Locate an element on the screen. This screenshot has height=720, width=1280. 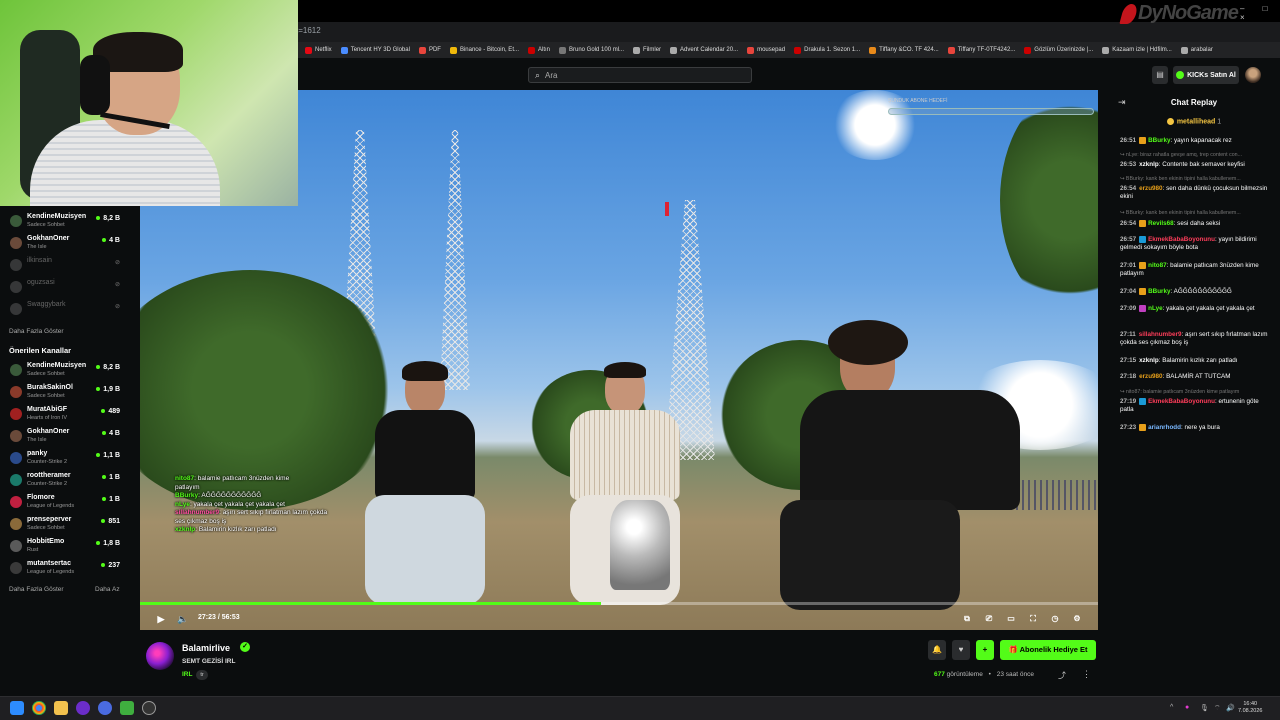
file-explorer-icon is located at coordinates (61, 708).